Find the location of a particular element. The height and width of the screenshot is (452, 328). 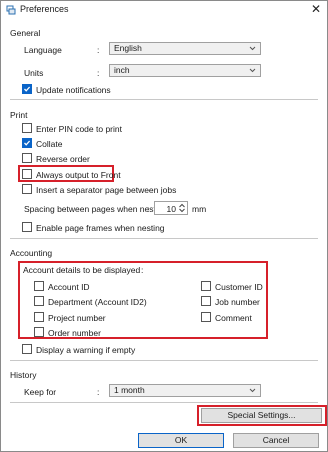

collate-checkbox is located at coordinates (27, 143).